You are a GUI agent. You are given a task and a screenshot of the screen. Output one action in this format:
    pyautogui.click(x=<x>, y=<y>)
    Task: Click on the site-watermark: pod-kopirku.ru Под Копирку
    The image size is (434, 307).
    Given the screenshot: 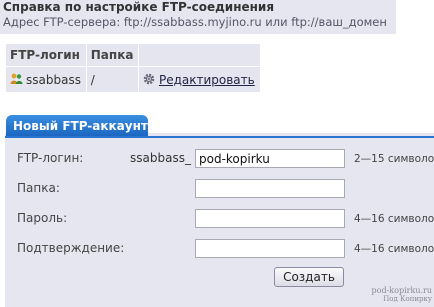 What is the action you would take?
    pyautogui.click(x=391, y=295)
    